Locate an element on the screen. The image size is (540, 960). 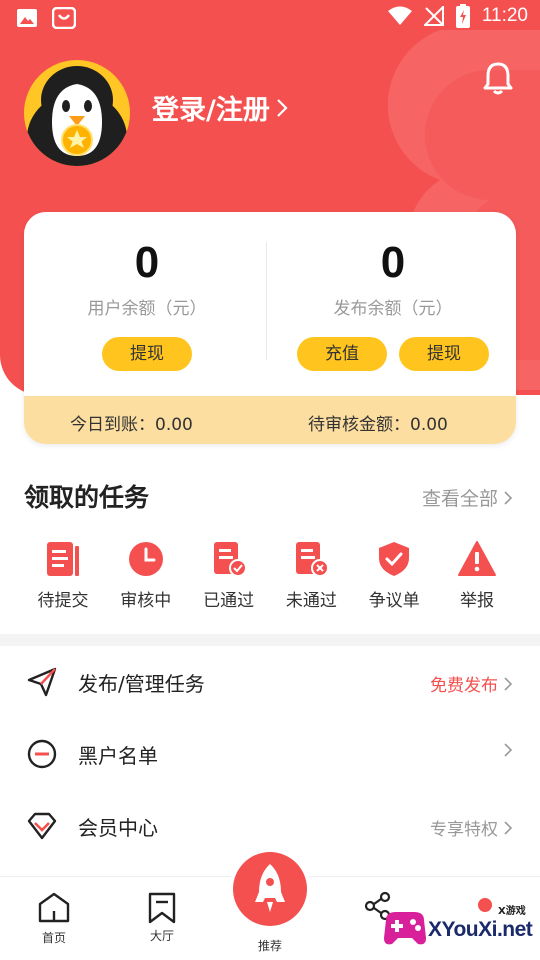
paper-plane-icon is located at coordinates (42, 682).